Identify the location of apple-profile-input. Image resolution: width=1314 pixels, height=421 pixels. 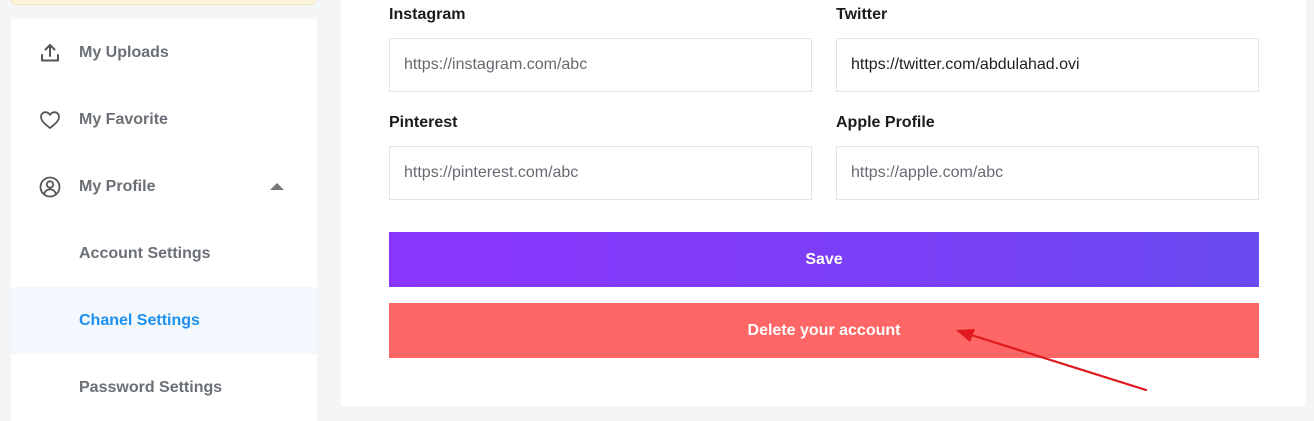
(1047, 173).